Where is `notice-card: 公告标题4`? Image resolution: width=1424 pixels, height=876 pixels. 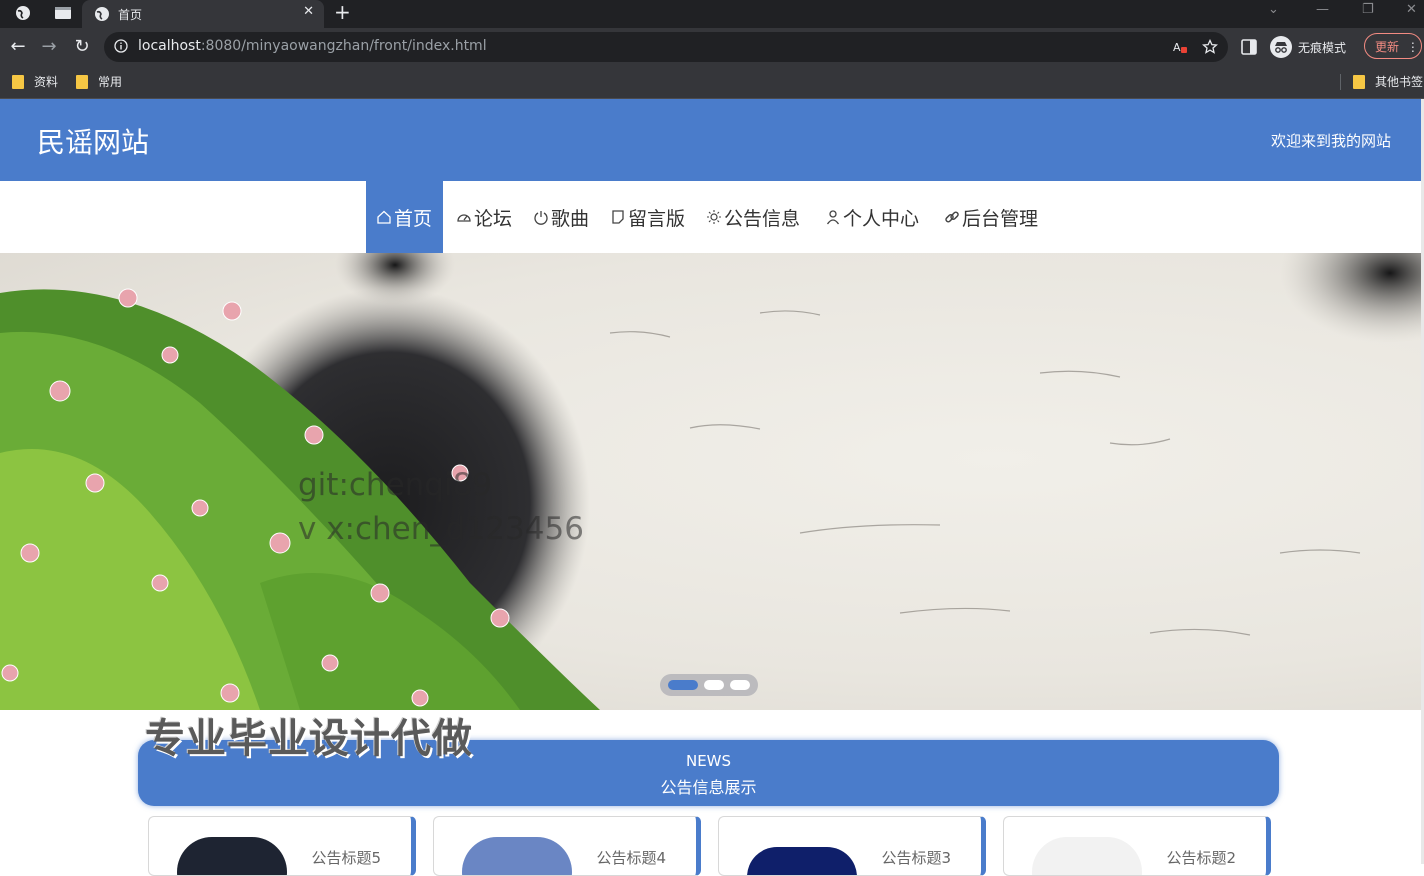
notice-card: 公告标题4 is located at coordinates (567, 846).